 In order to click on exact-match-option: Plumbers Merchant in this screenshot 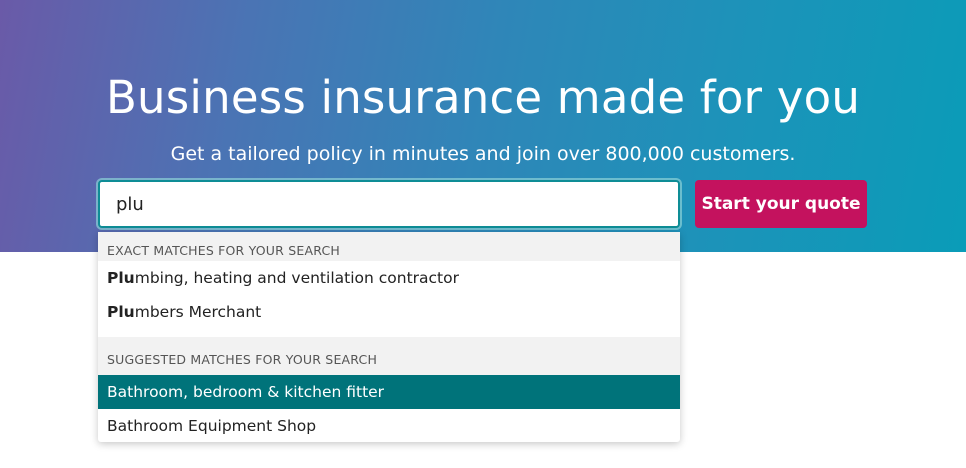, I will do `click(389, 312)`.